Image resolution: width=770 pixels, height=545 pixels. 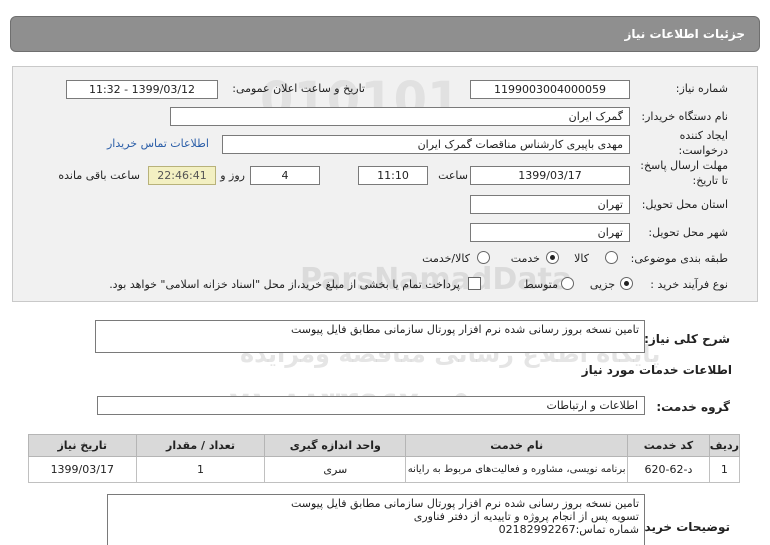 What do you see at coordinates (668, 469) in the screenshot?
I see `cell-code: د-62-620` at bounding box center [668, 469].